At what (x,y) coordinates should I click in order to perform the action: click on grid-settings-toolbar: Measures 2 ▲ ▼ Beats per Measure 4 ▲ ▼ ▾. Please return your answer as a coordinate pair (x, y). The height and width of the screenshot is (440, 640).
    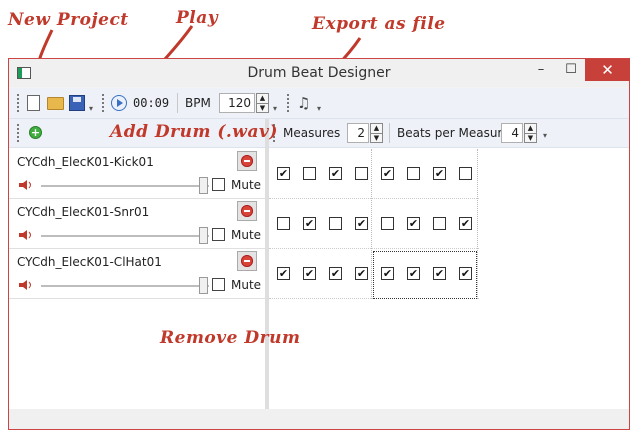
    Looking at the image, I should click on (449, 133).